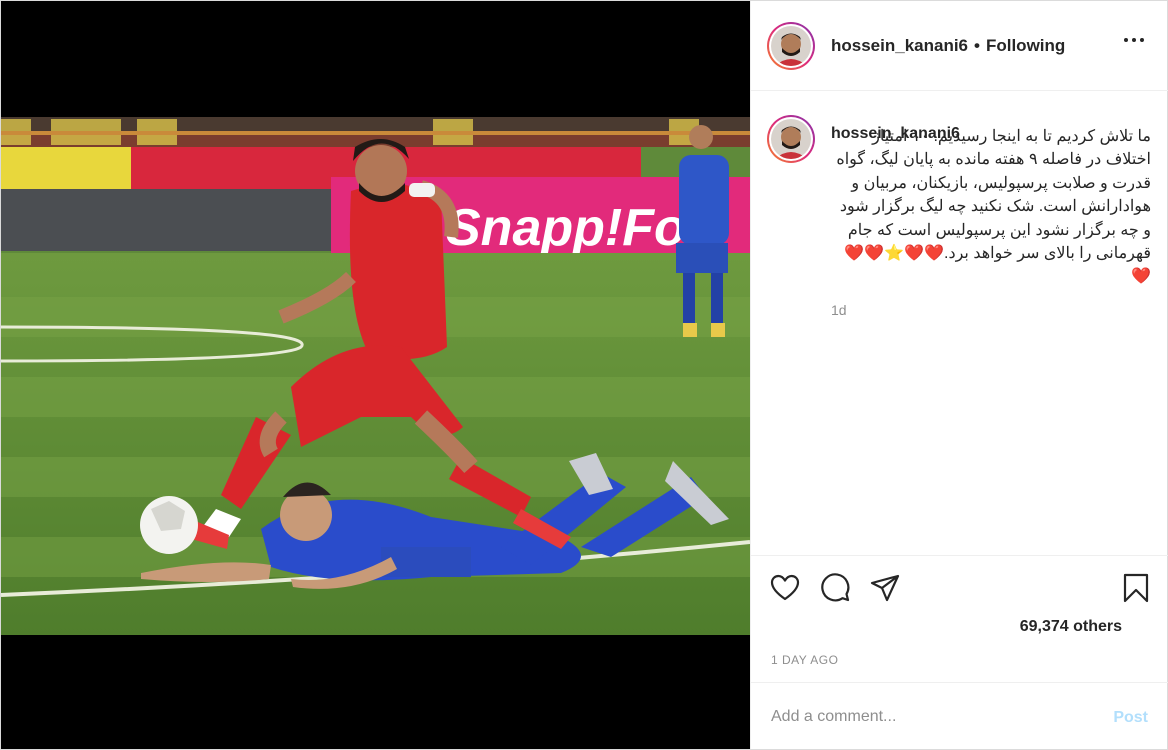 This screenshot has width=1168, height=750. What do you see at coordinates (959, 652) in the screenshot?
I see `post-actions: 69,374 others 1 DAY AGO Post` at bounding box center [959, 652].